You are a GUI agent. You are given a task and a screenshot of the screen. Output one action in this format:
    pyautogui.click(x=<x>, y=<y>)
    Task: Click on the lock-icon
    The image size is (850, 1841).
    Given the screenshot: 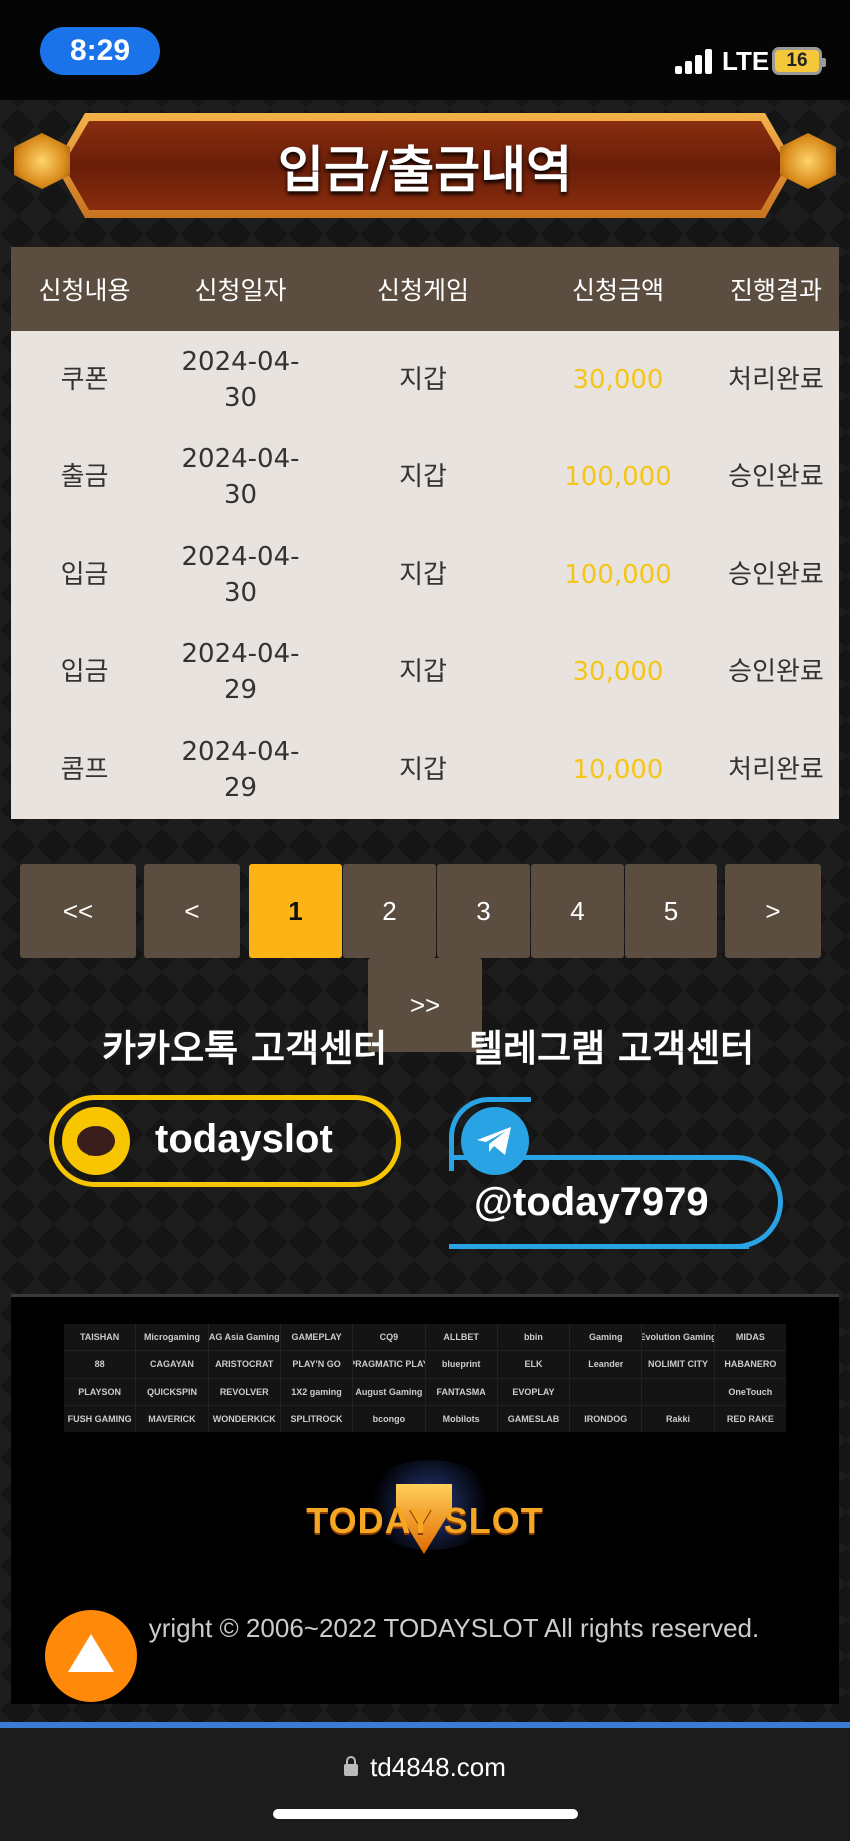 What is the action you would take?
    pyautogui.click(x=351, y=1766)
    